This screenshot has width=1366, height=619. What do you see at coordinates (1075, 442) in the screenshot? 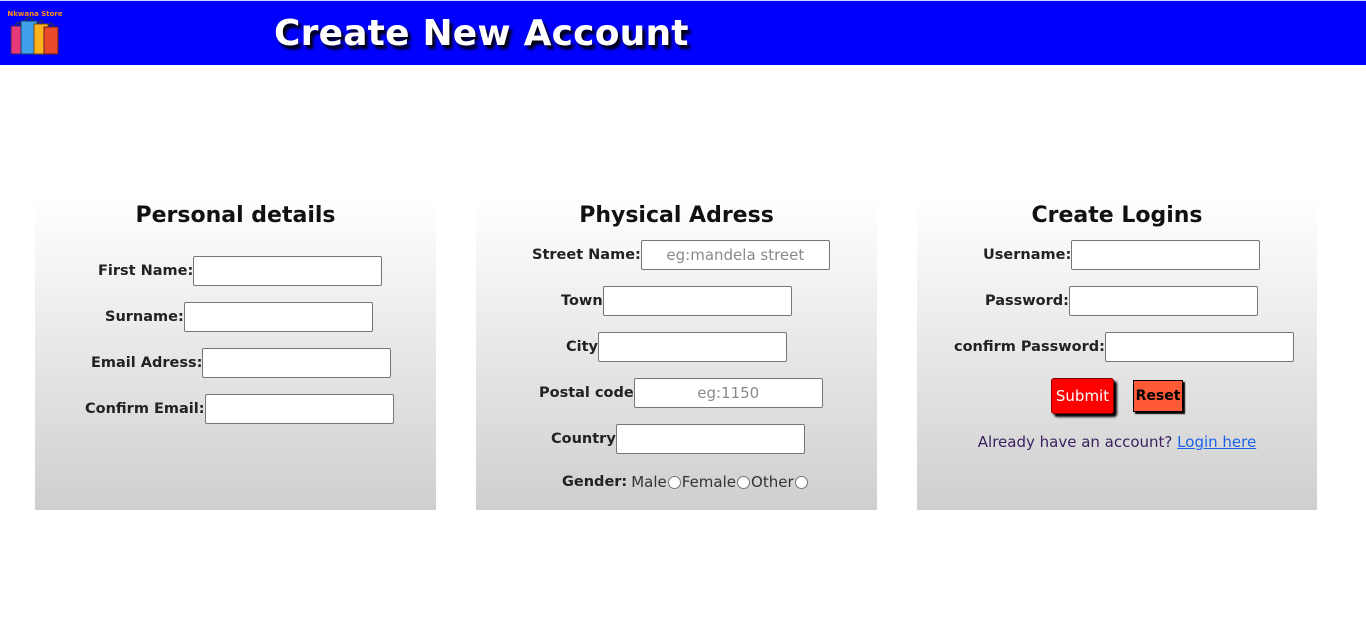
I see `already-account-text: Already have an account?` at bounding box center [1075, 442].